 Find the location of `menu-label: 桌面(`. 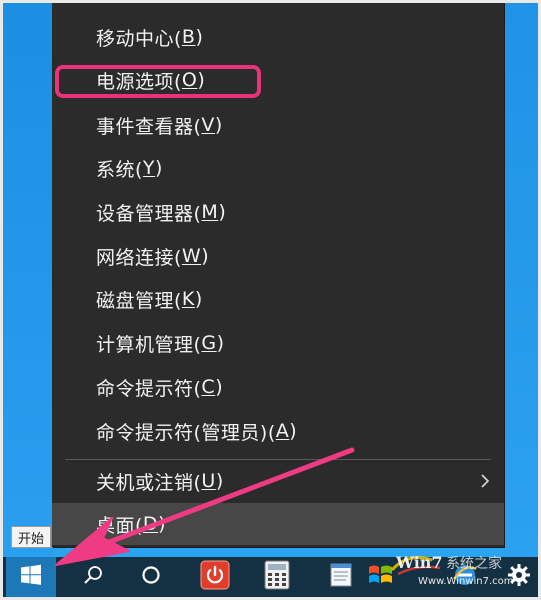

menu-label: 桌面( is located at coordinates (119, 525).